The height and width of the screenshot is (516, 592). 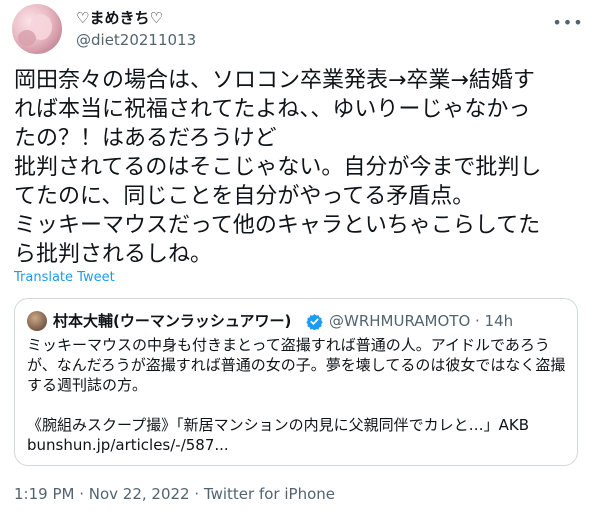 I want to click on author-handle: @diet20211013, so click(x=136, y=40).